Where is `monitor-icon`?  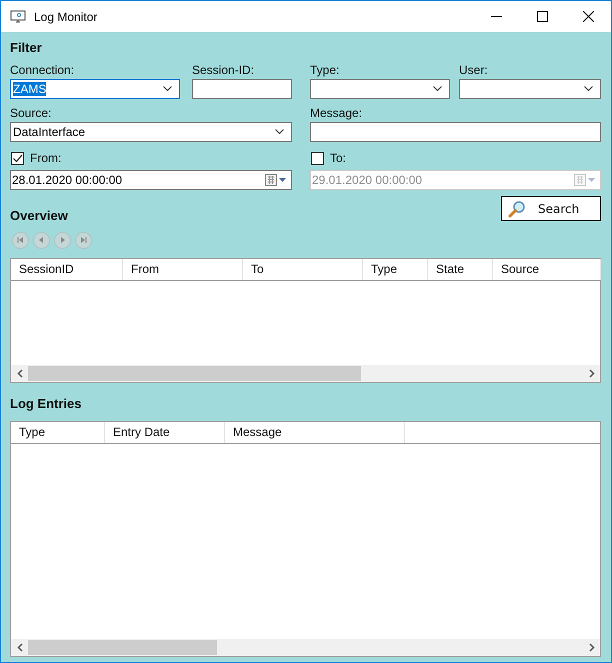
monitor-icon is located at coordinates (18, 17).